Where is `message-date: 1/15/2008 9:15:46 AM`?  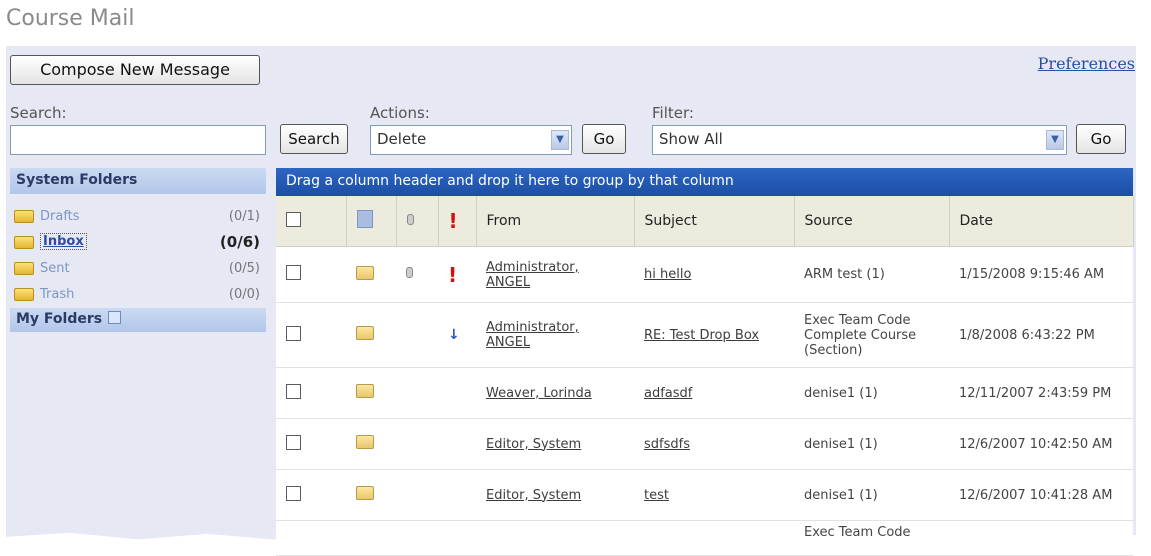 message-date: 1/15/2008 9:15:46 AM is located at coordinates (1041, 274).